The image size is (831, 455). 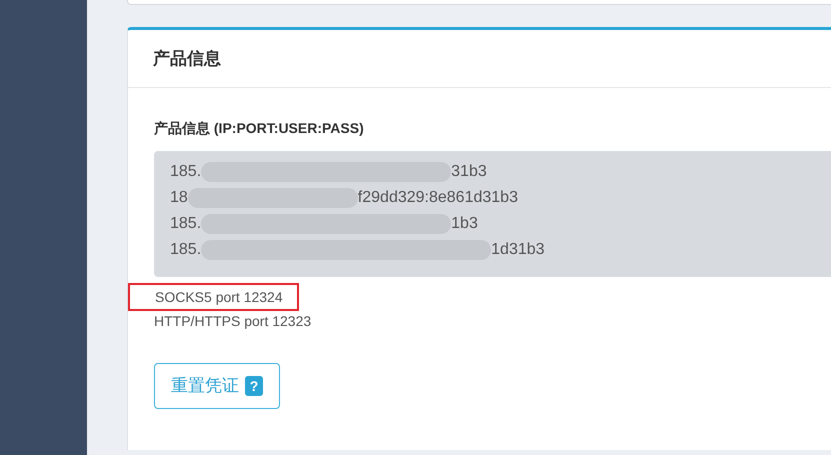 I want to click on card-title: 产品信息, so click(x=479, y=59).